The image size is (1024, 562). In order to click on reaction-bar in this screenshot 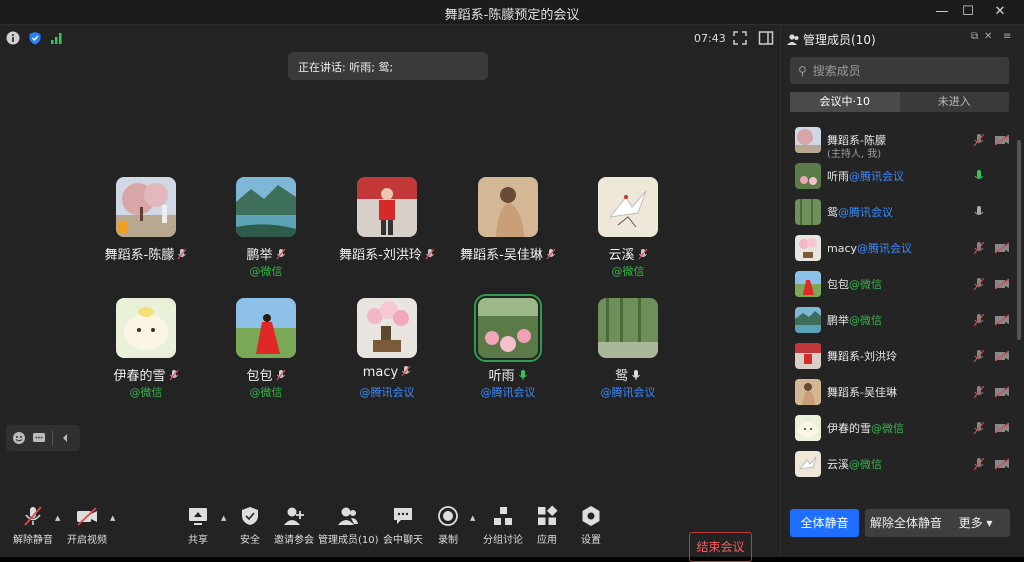, I will do `click(43, 438)`.